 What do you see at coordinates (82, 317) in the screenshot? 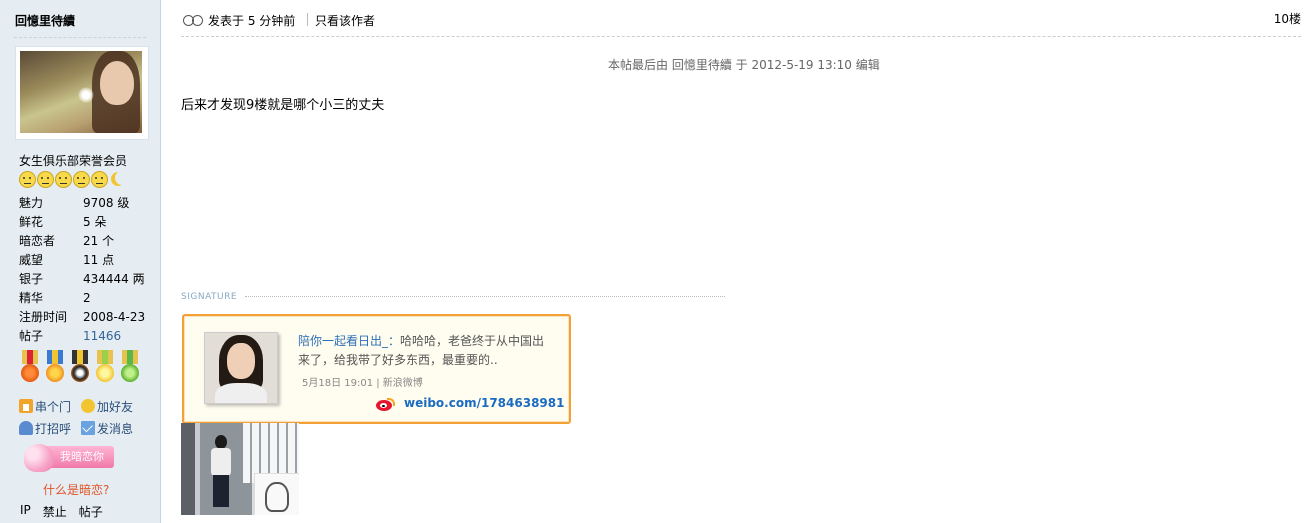
I see `stat-row: 注册时间 2008-4-23` at bounding box center [82, 317].